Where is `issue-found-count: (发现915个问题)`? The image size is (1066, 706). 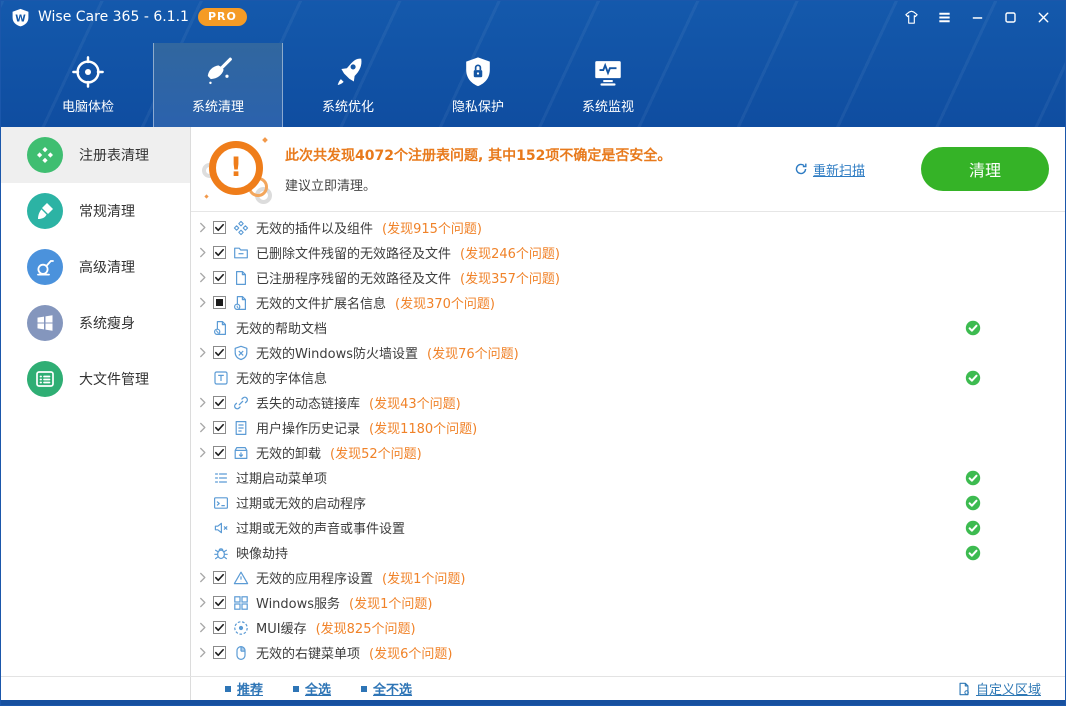 issue-found-count: (发现915个问题) is located at coordinates (432, 229).